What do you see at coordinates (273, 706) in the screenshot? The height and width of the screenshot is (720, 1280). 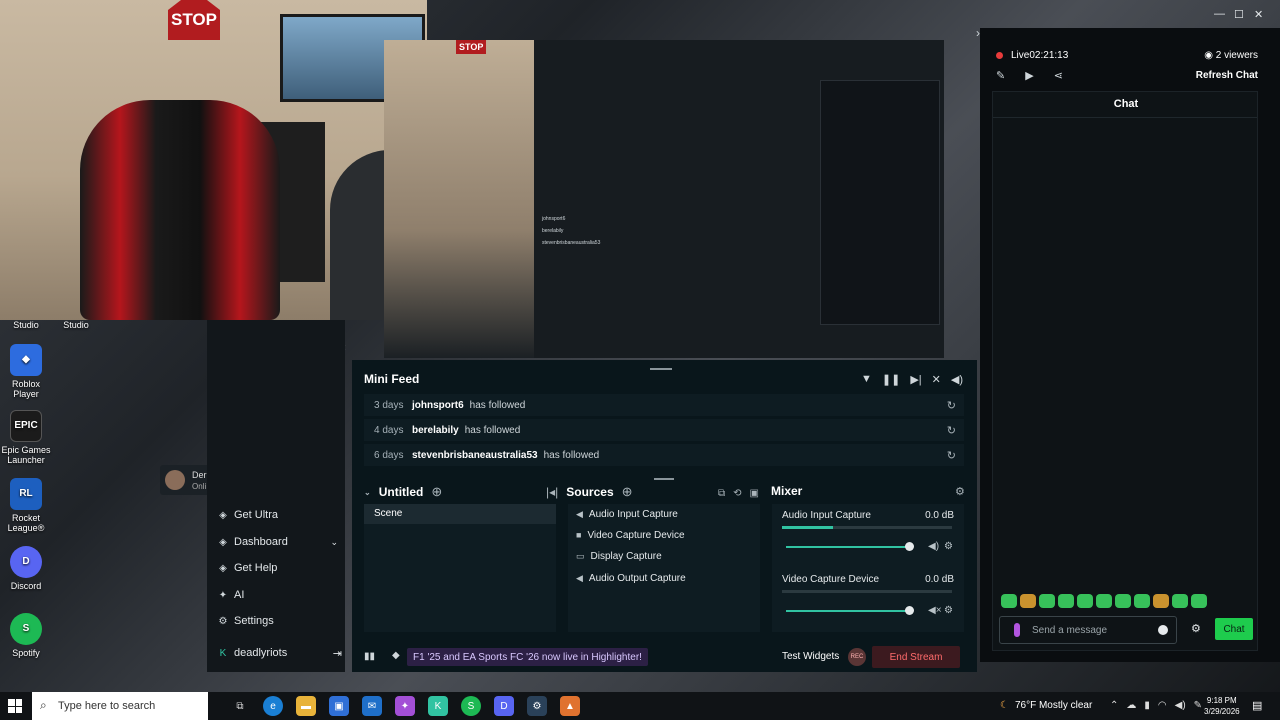 I see `edge-icon: e` at bounding box center [273, 706].